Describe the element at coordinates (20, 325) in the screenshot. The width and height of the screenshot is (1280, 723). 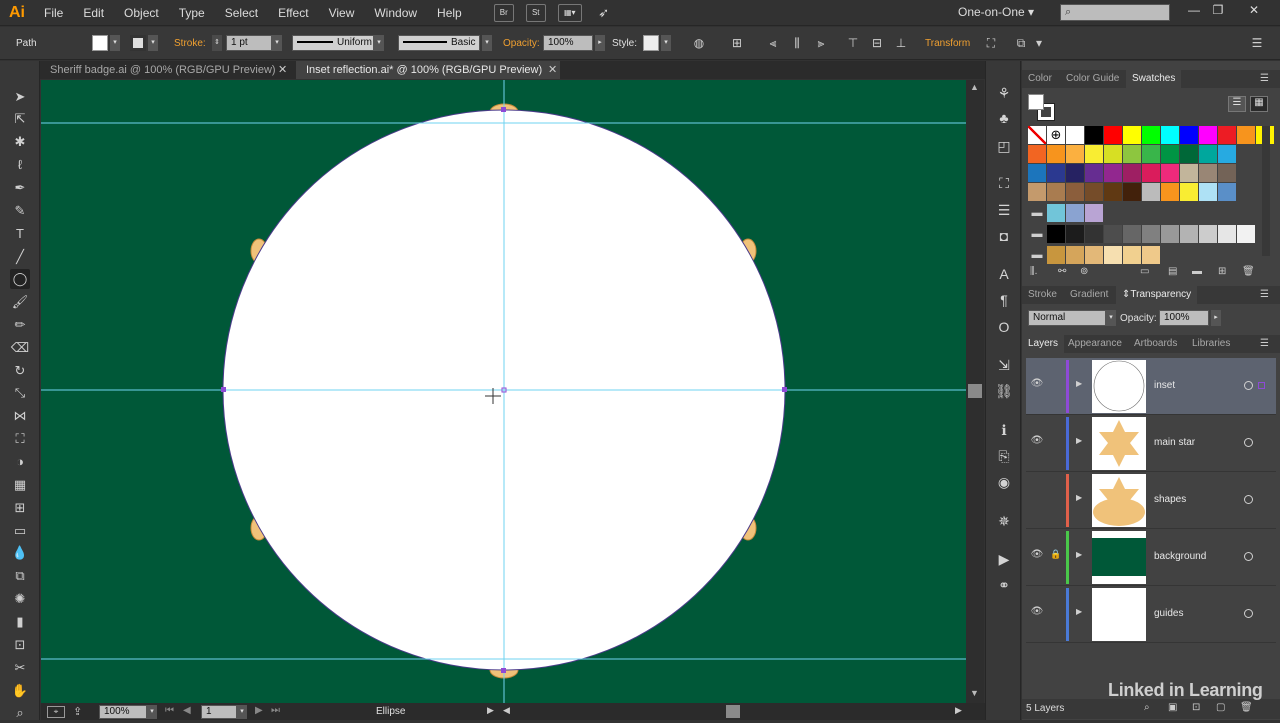
I see `pencil-tool-icon: ✏` at that location.